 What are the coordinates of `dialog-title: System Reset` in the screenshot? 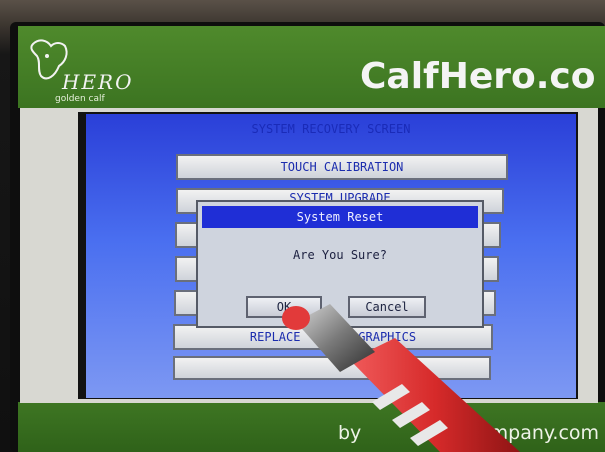 It's located at (340, 217).